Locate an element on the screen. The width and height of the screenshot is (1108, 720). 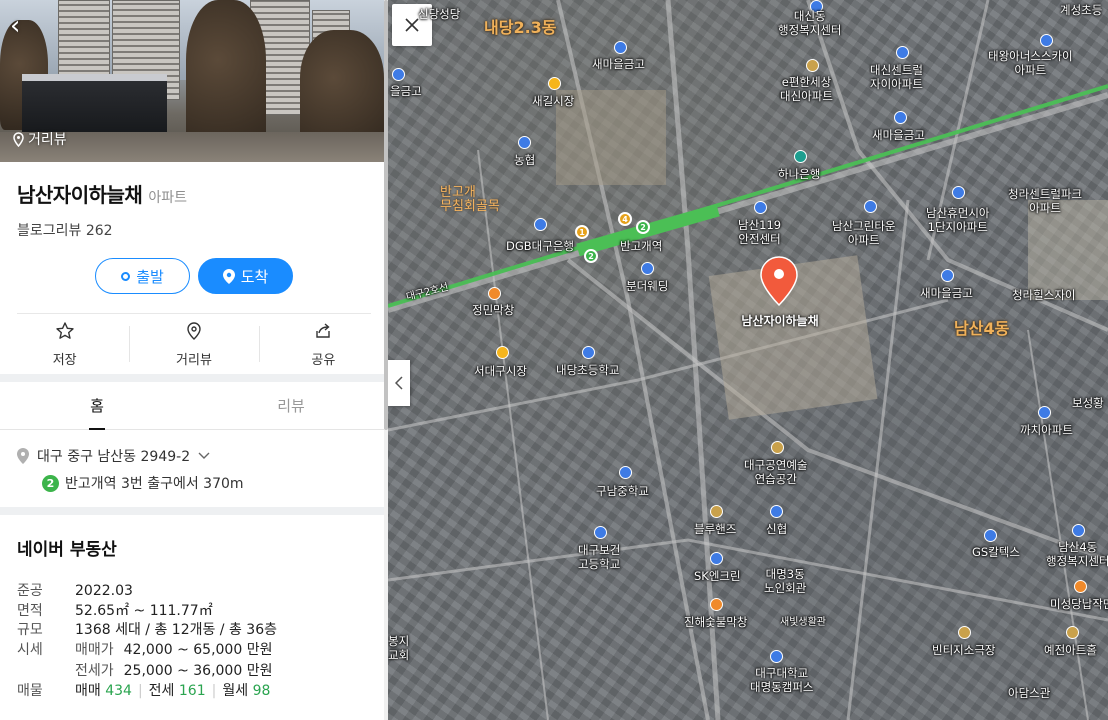
map-label: 하나은행 is located at coordinates (799, 174).